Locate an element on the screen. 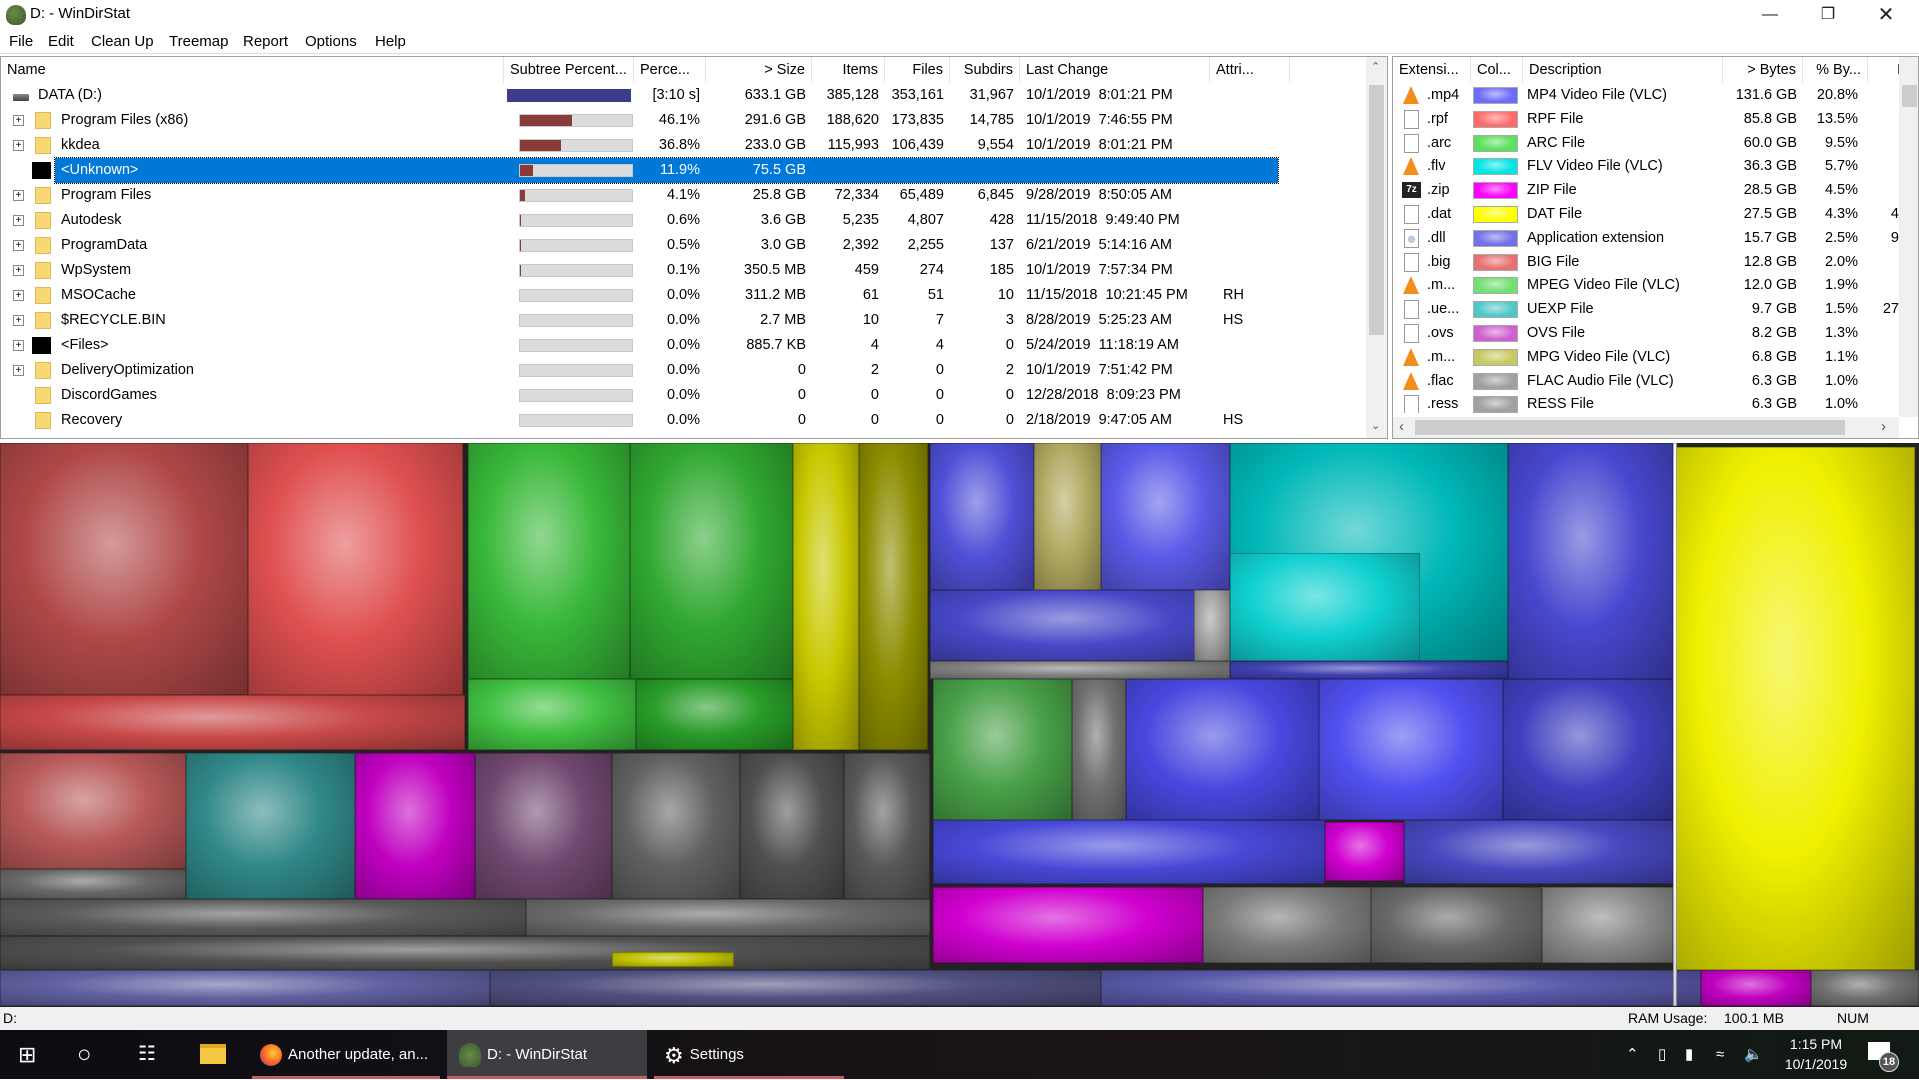  scroll-left-arrow-icon: ‹ is located at coordinates (1401, 426).